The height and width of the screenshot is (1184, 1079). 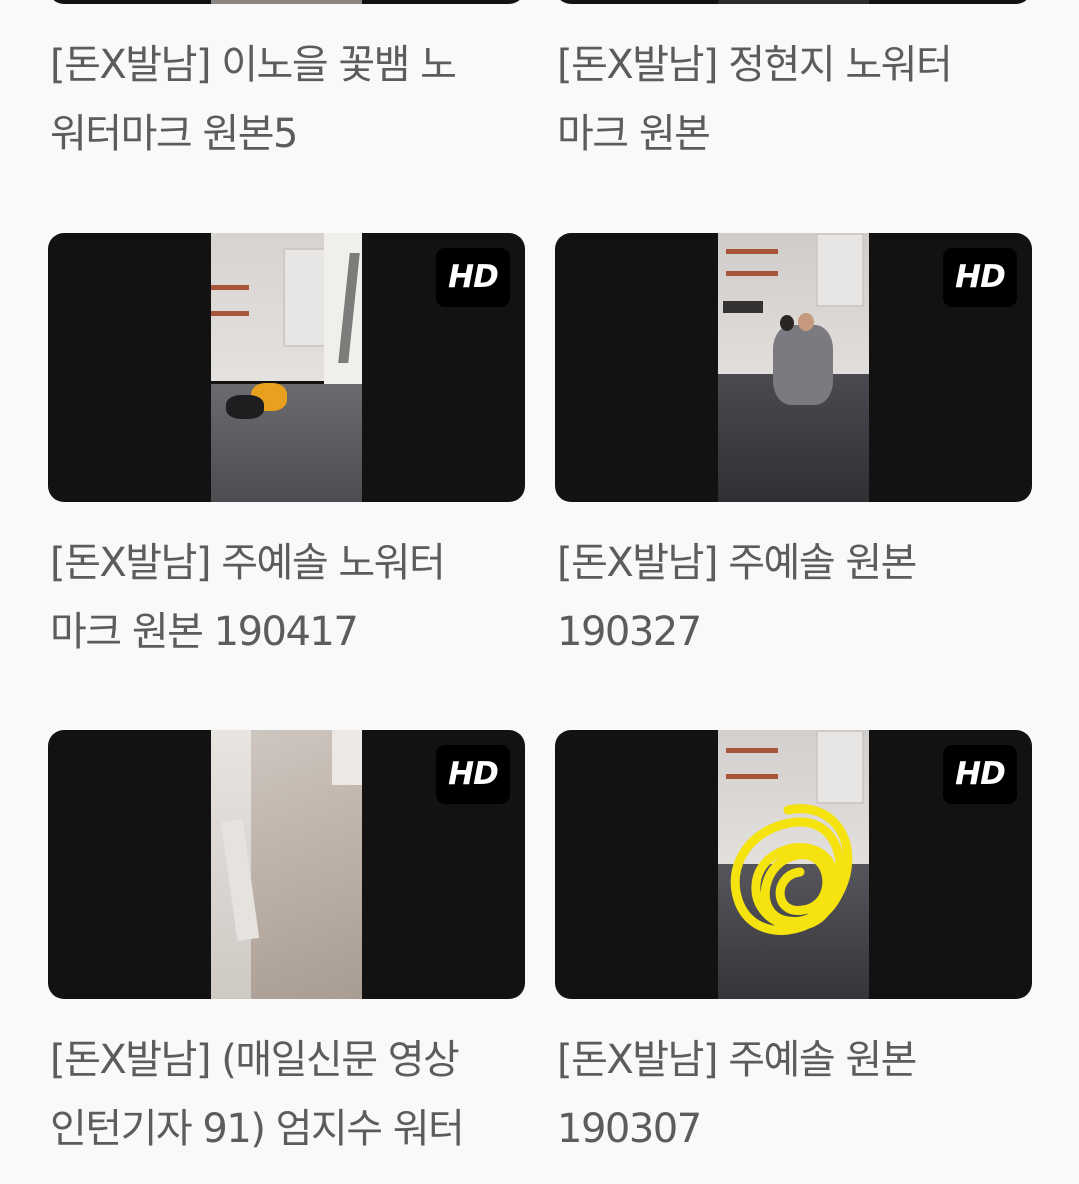 I want to click on video-title-line: 190327, so click(x=629, y=632).